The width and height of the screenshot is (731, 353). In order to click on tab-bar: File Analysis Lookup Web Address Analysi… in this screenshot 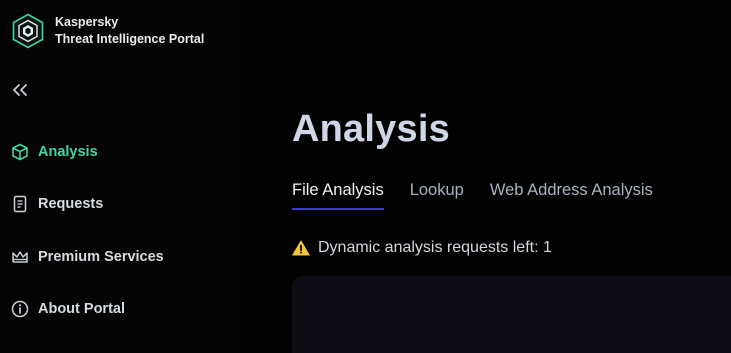, I will do `click(485, 195)`.